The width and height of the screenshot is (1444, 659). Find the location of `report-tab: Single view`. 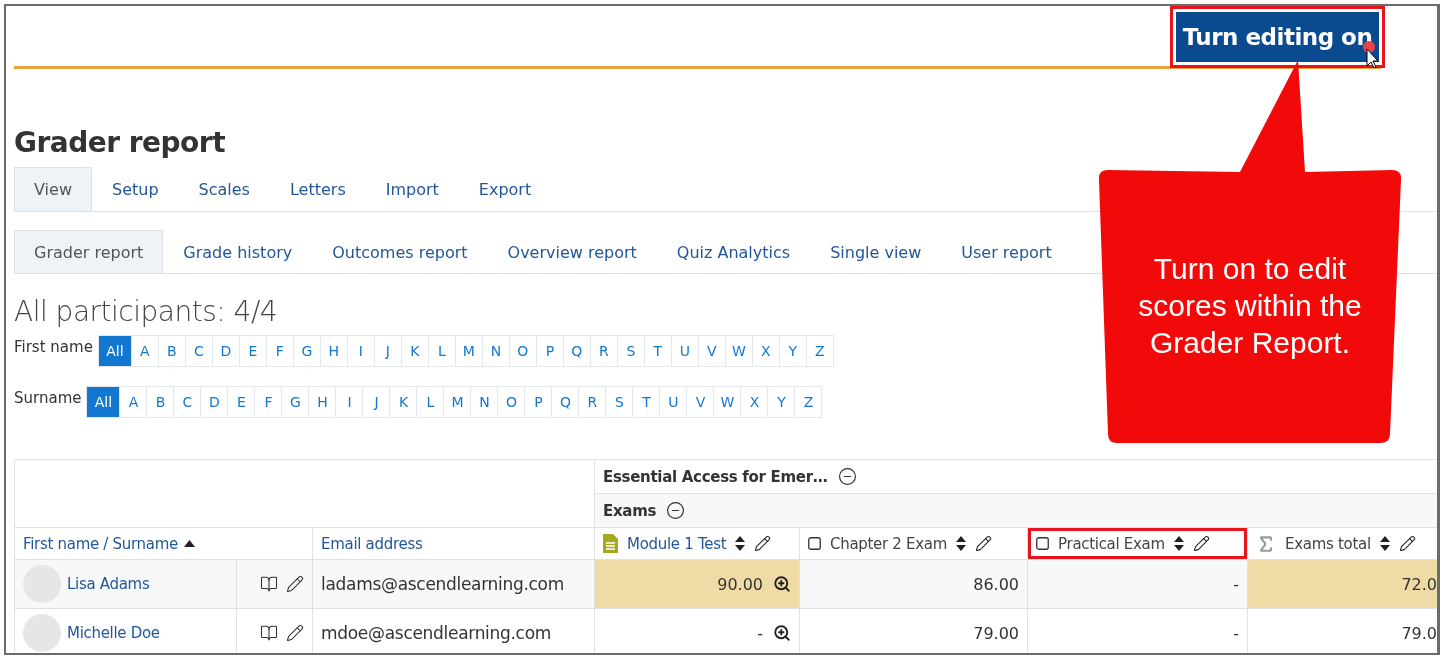

report-tab: Single view is located at coordinates (876, 251).